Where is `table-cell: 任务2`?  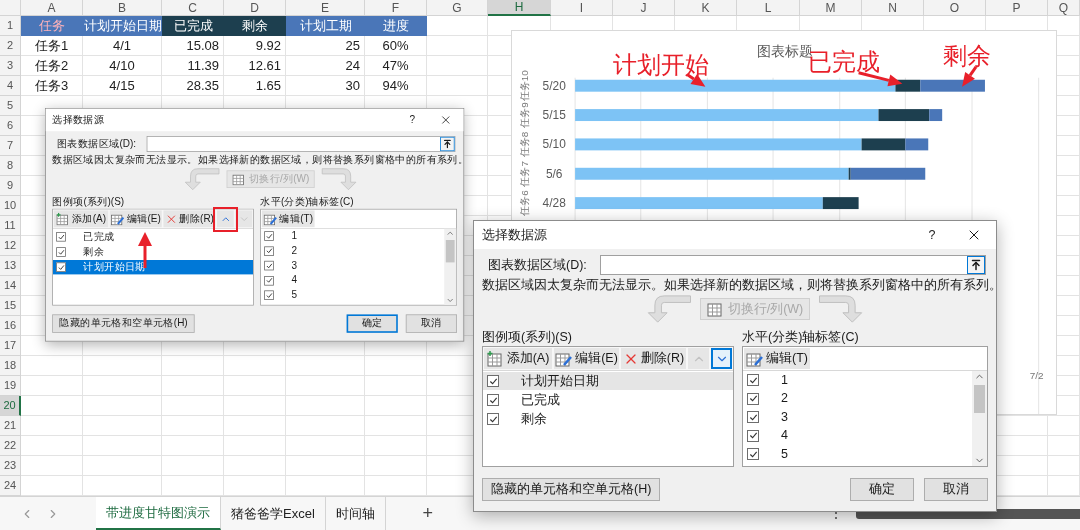 table-cell: 任务2 is located at coordinates (52, 66).